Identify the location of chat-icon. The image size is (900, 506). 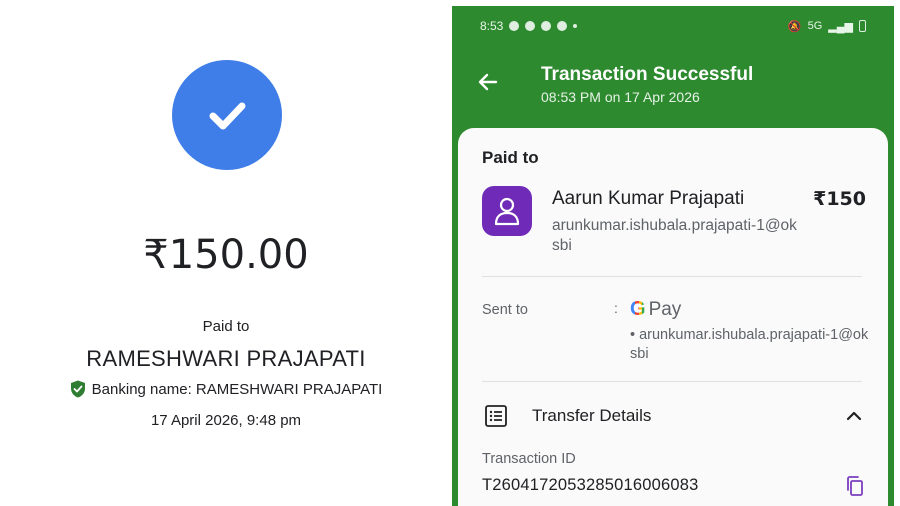
(546, 26).